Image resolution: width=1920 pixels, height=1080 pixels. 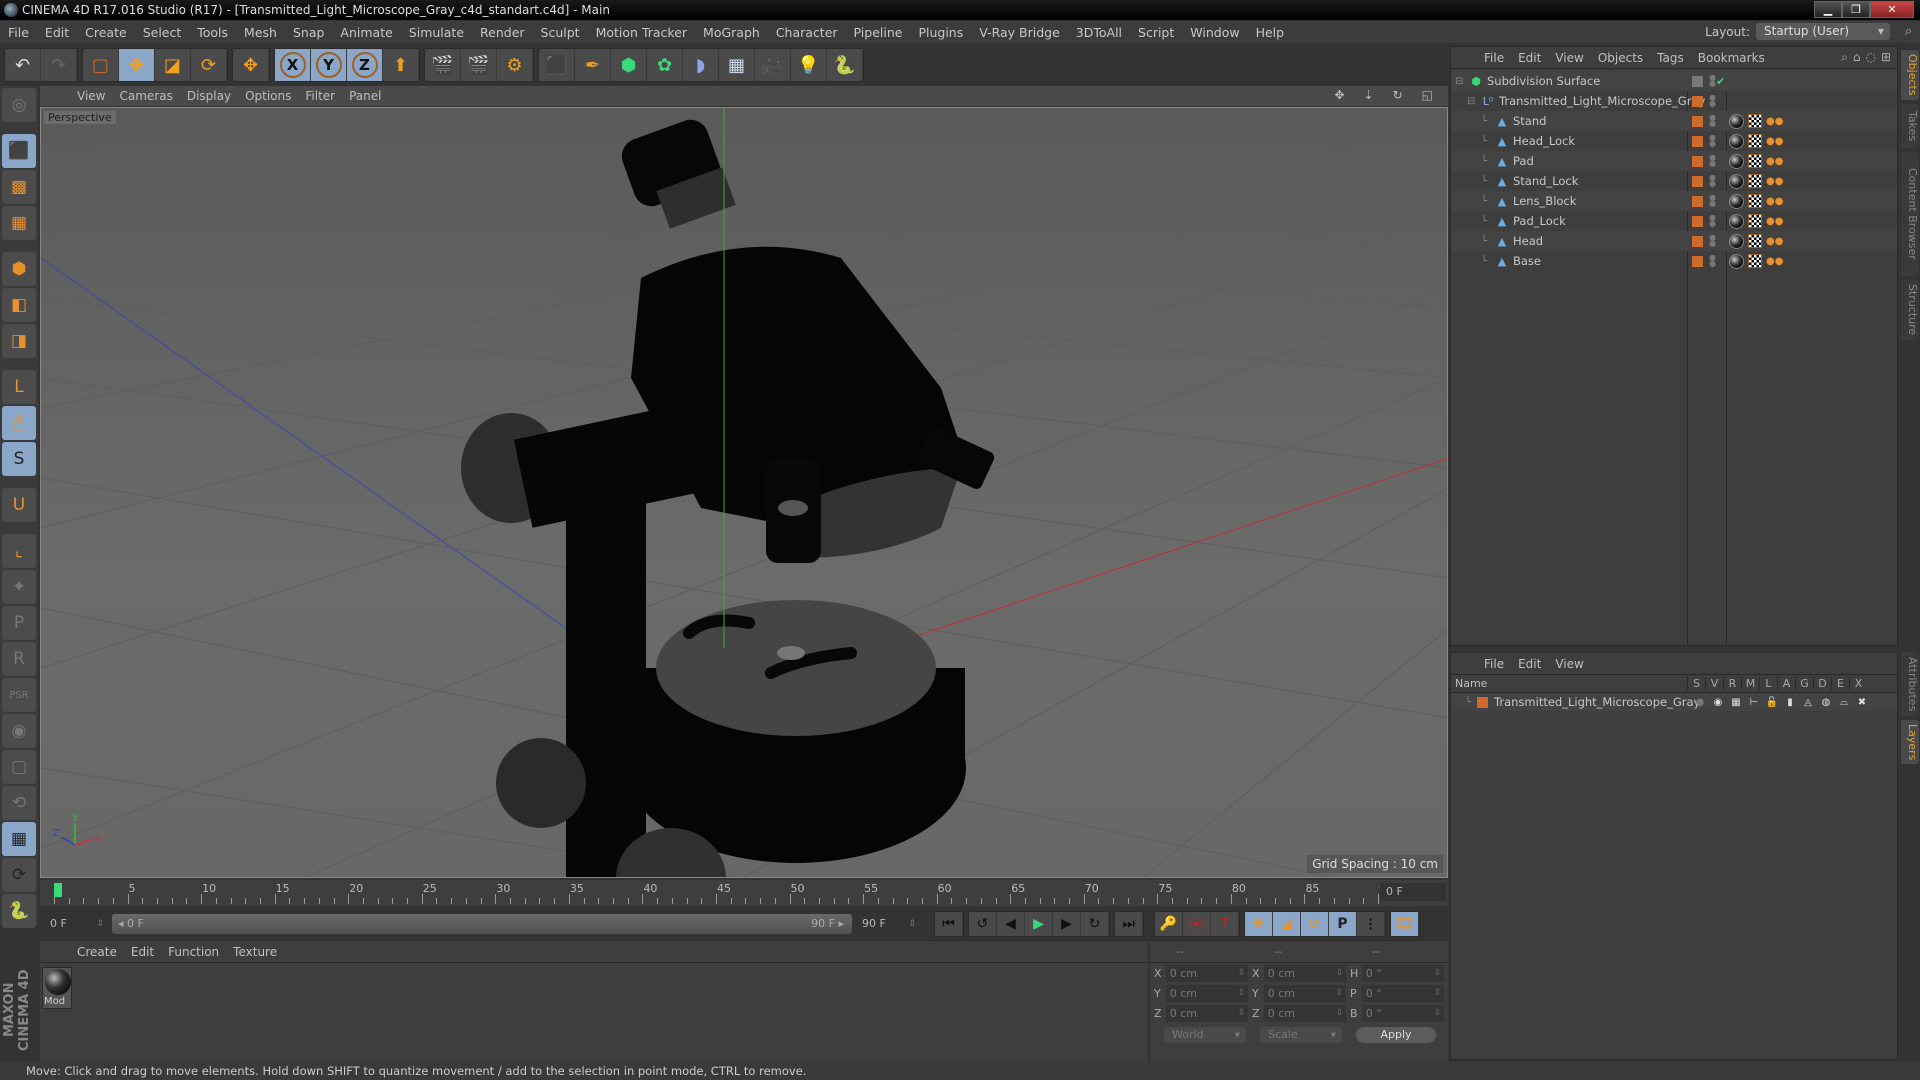 What do you see at coordinates (1804, 683) in the screenshot?
I see `generators-column: G` at bounding box center [1804, 683].